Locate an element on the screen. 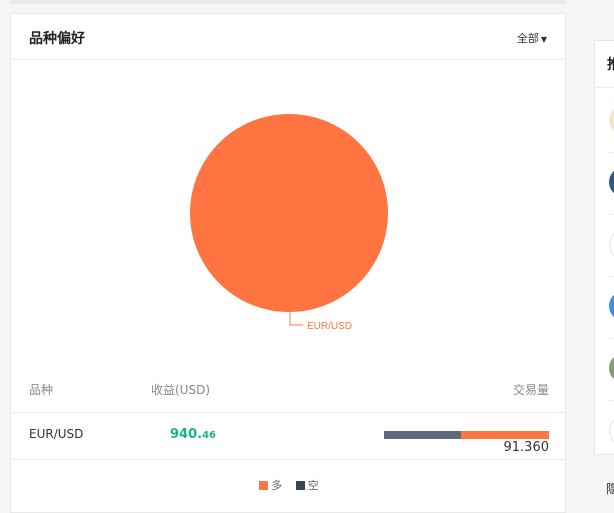 This screenshot has height=513, width=614. right-panel: 推 is located at coordinates (604, 247).